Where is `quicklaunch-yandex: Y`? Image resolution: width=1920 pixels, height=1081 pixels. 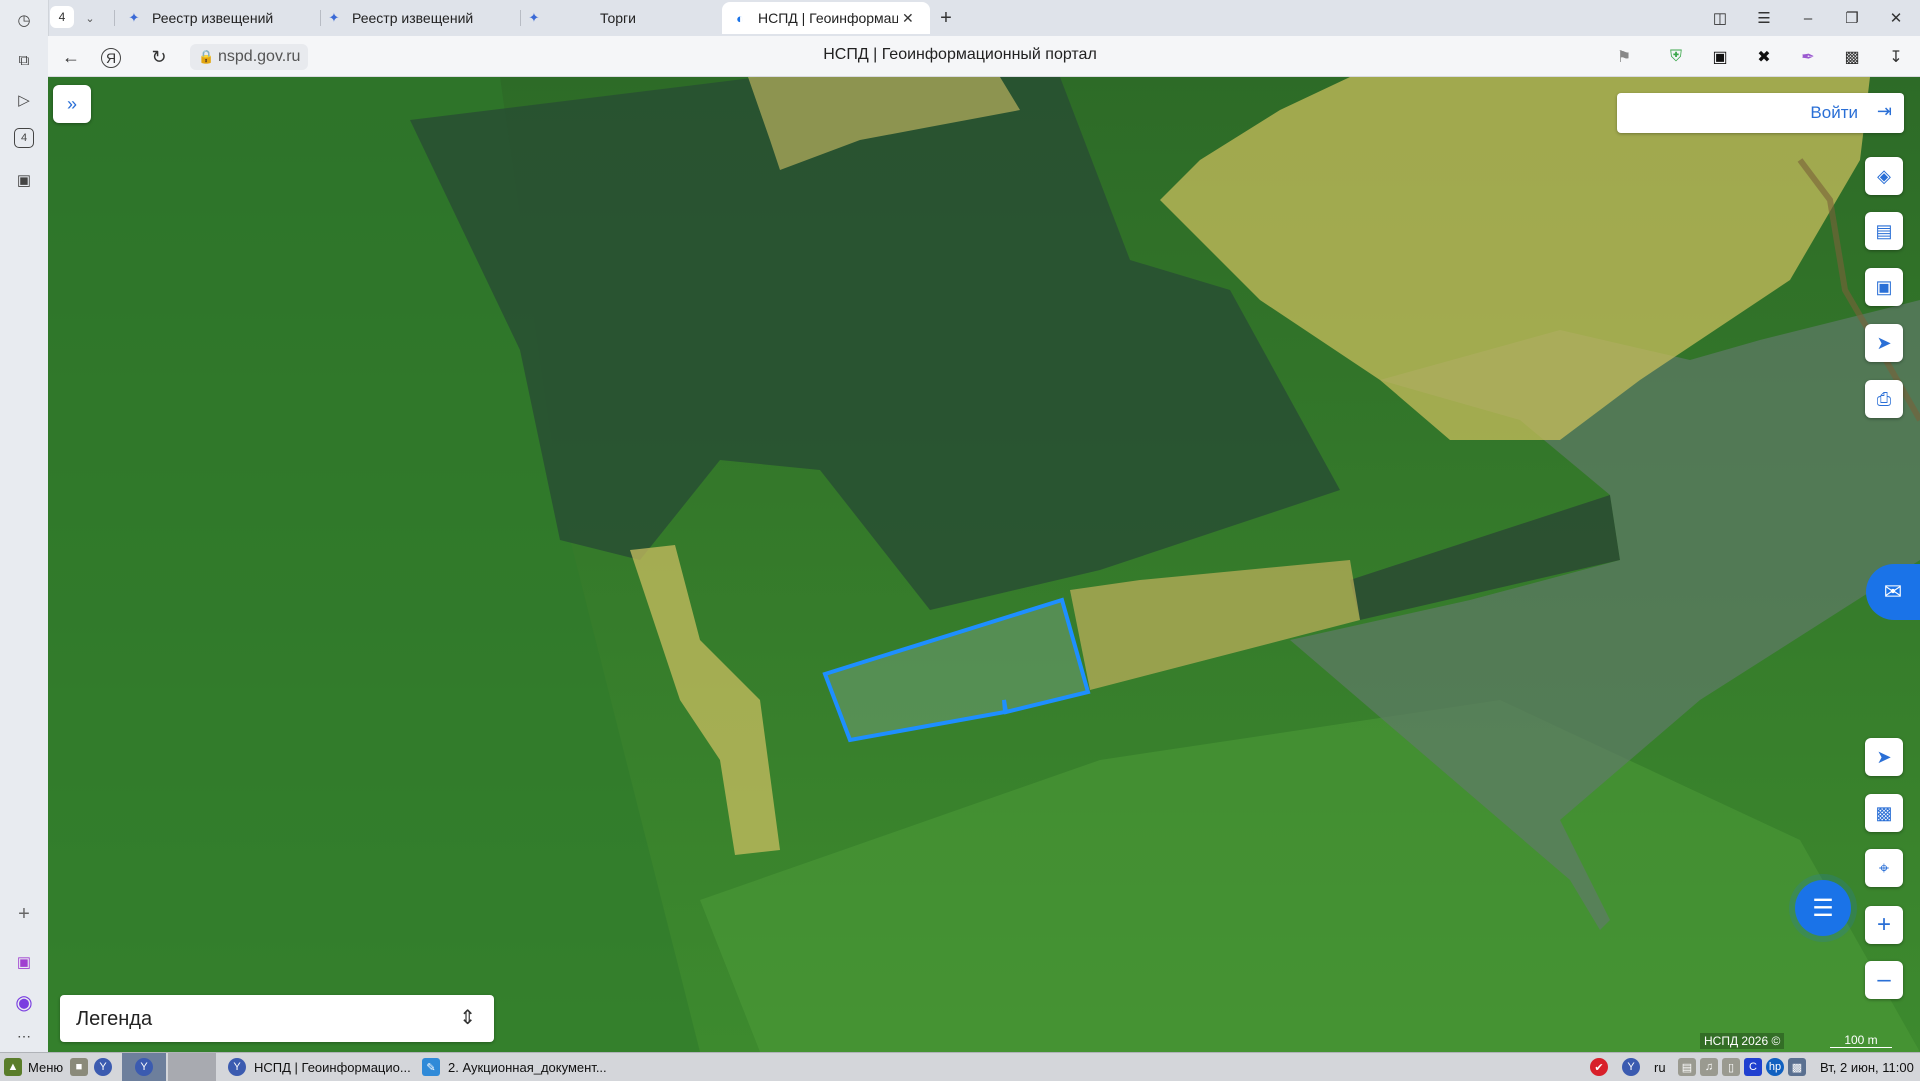
quicklaunch-yandex: Y is located at coordinates (103, 1067).